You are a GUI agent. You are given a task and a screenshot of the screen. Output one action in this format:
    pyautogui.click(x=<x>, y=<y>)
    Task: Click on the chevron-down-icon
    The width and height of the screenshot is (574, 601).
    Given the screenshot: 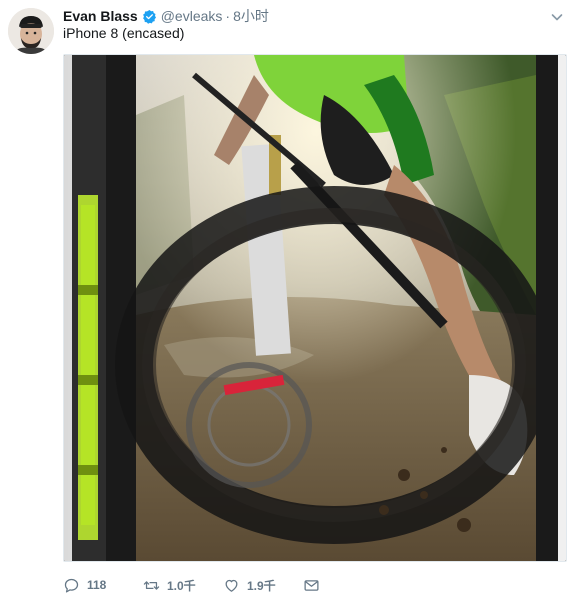 What is the action you would take?
    pyautogui.click(x=557, y=17)
    